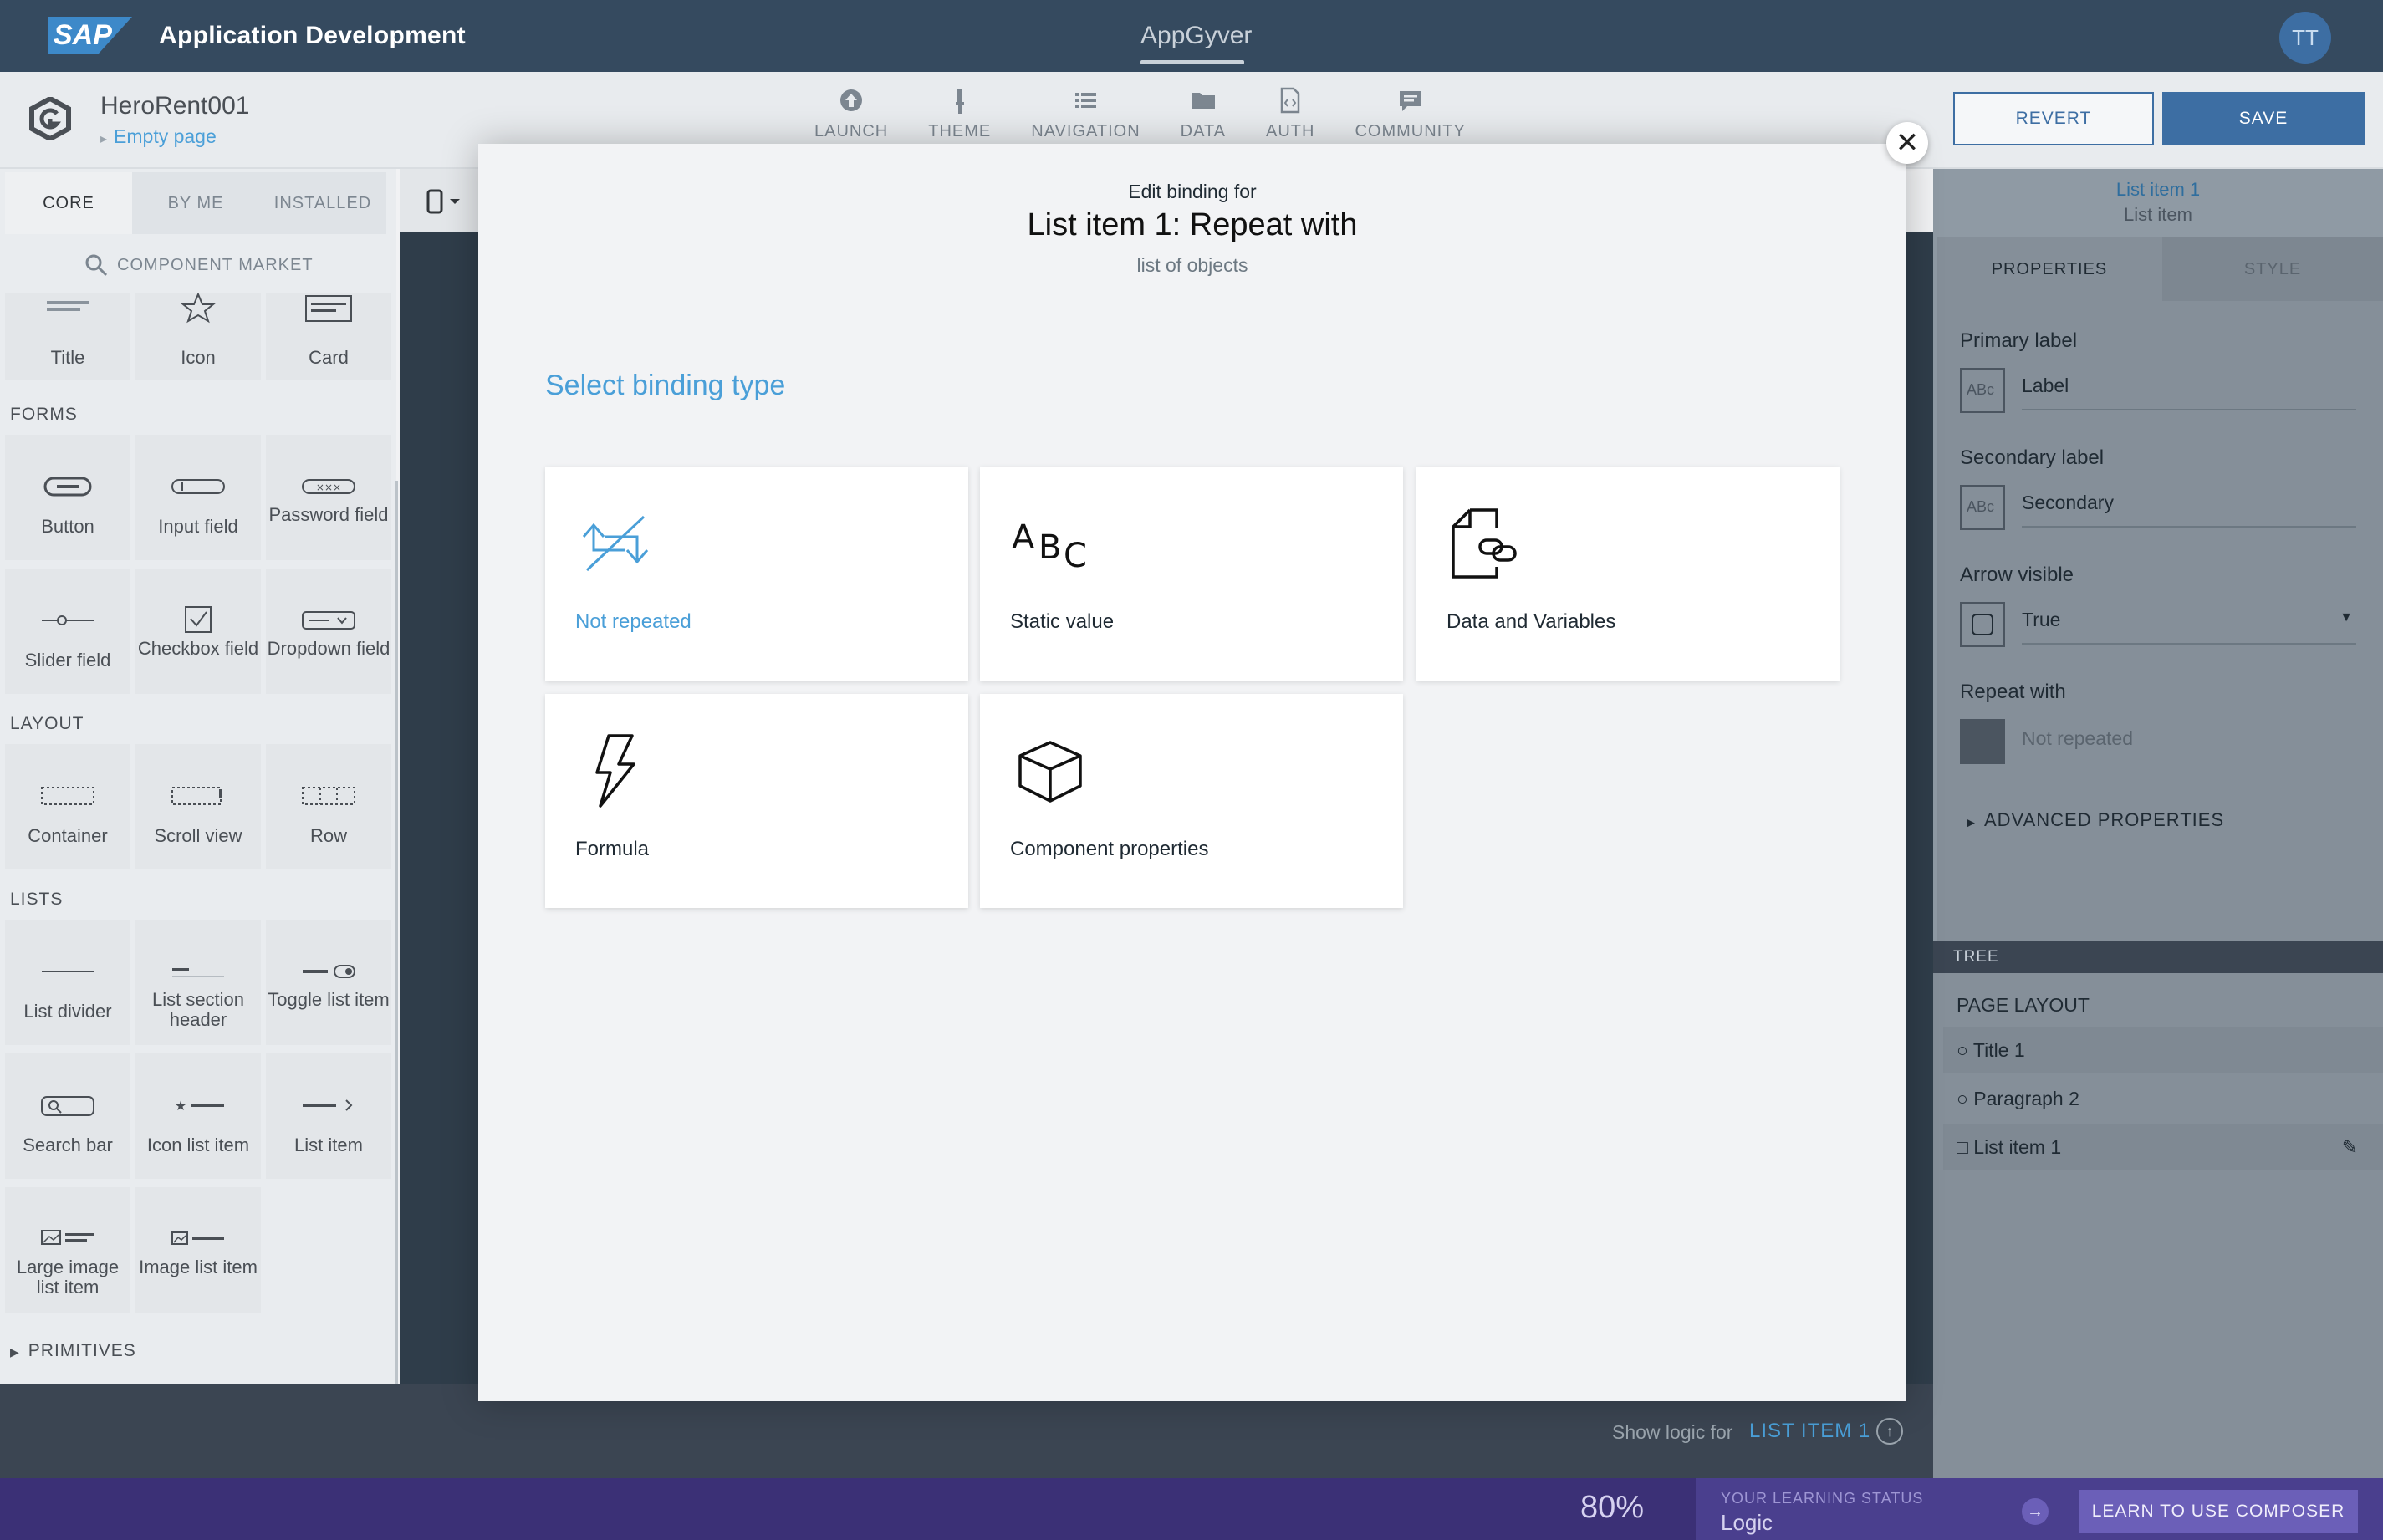 The width and height of the screenshot is (2383, 1540). I want to click on component-tile-title: Title, so click(67, 337).